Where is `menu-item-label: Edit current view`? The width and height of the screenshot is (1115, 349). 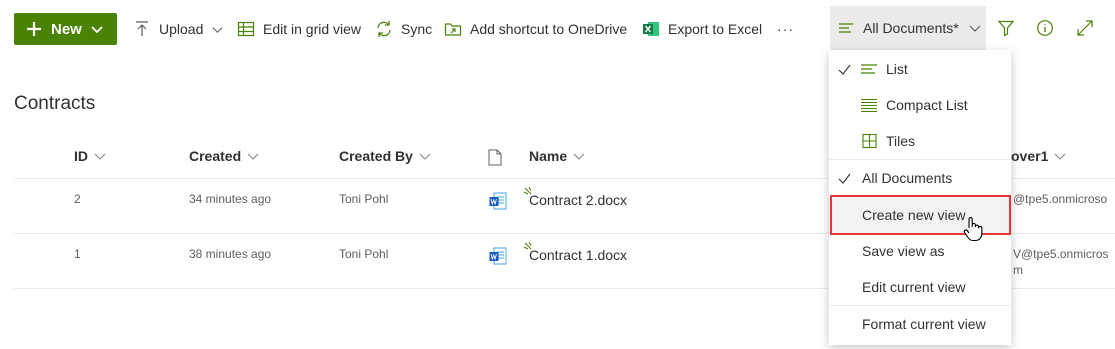 menu-item-label: Edit current view is located at coordinates (914, 287).